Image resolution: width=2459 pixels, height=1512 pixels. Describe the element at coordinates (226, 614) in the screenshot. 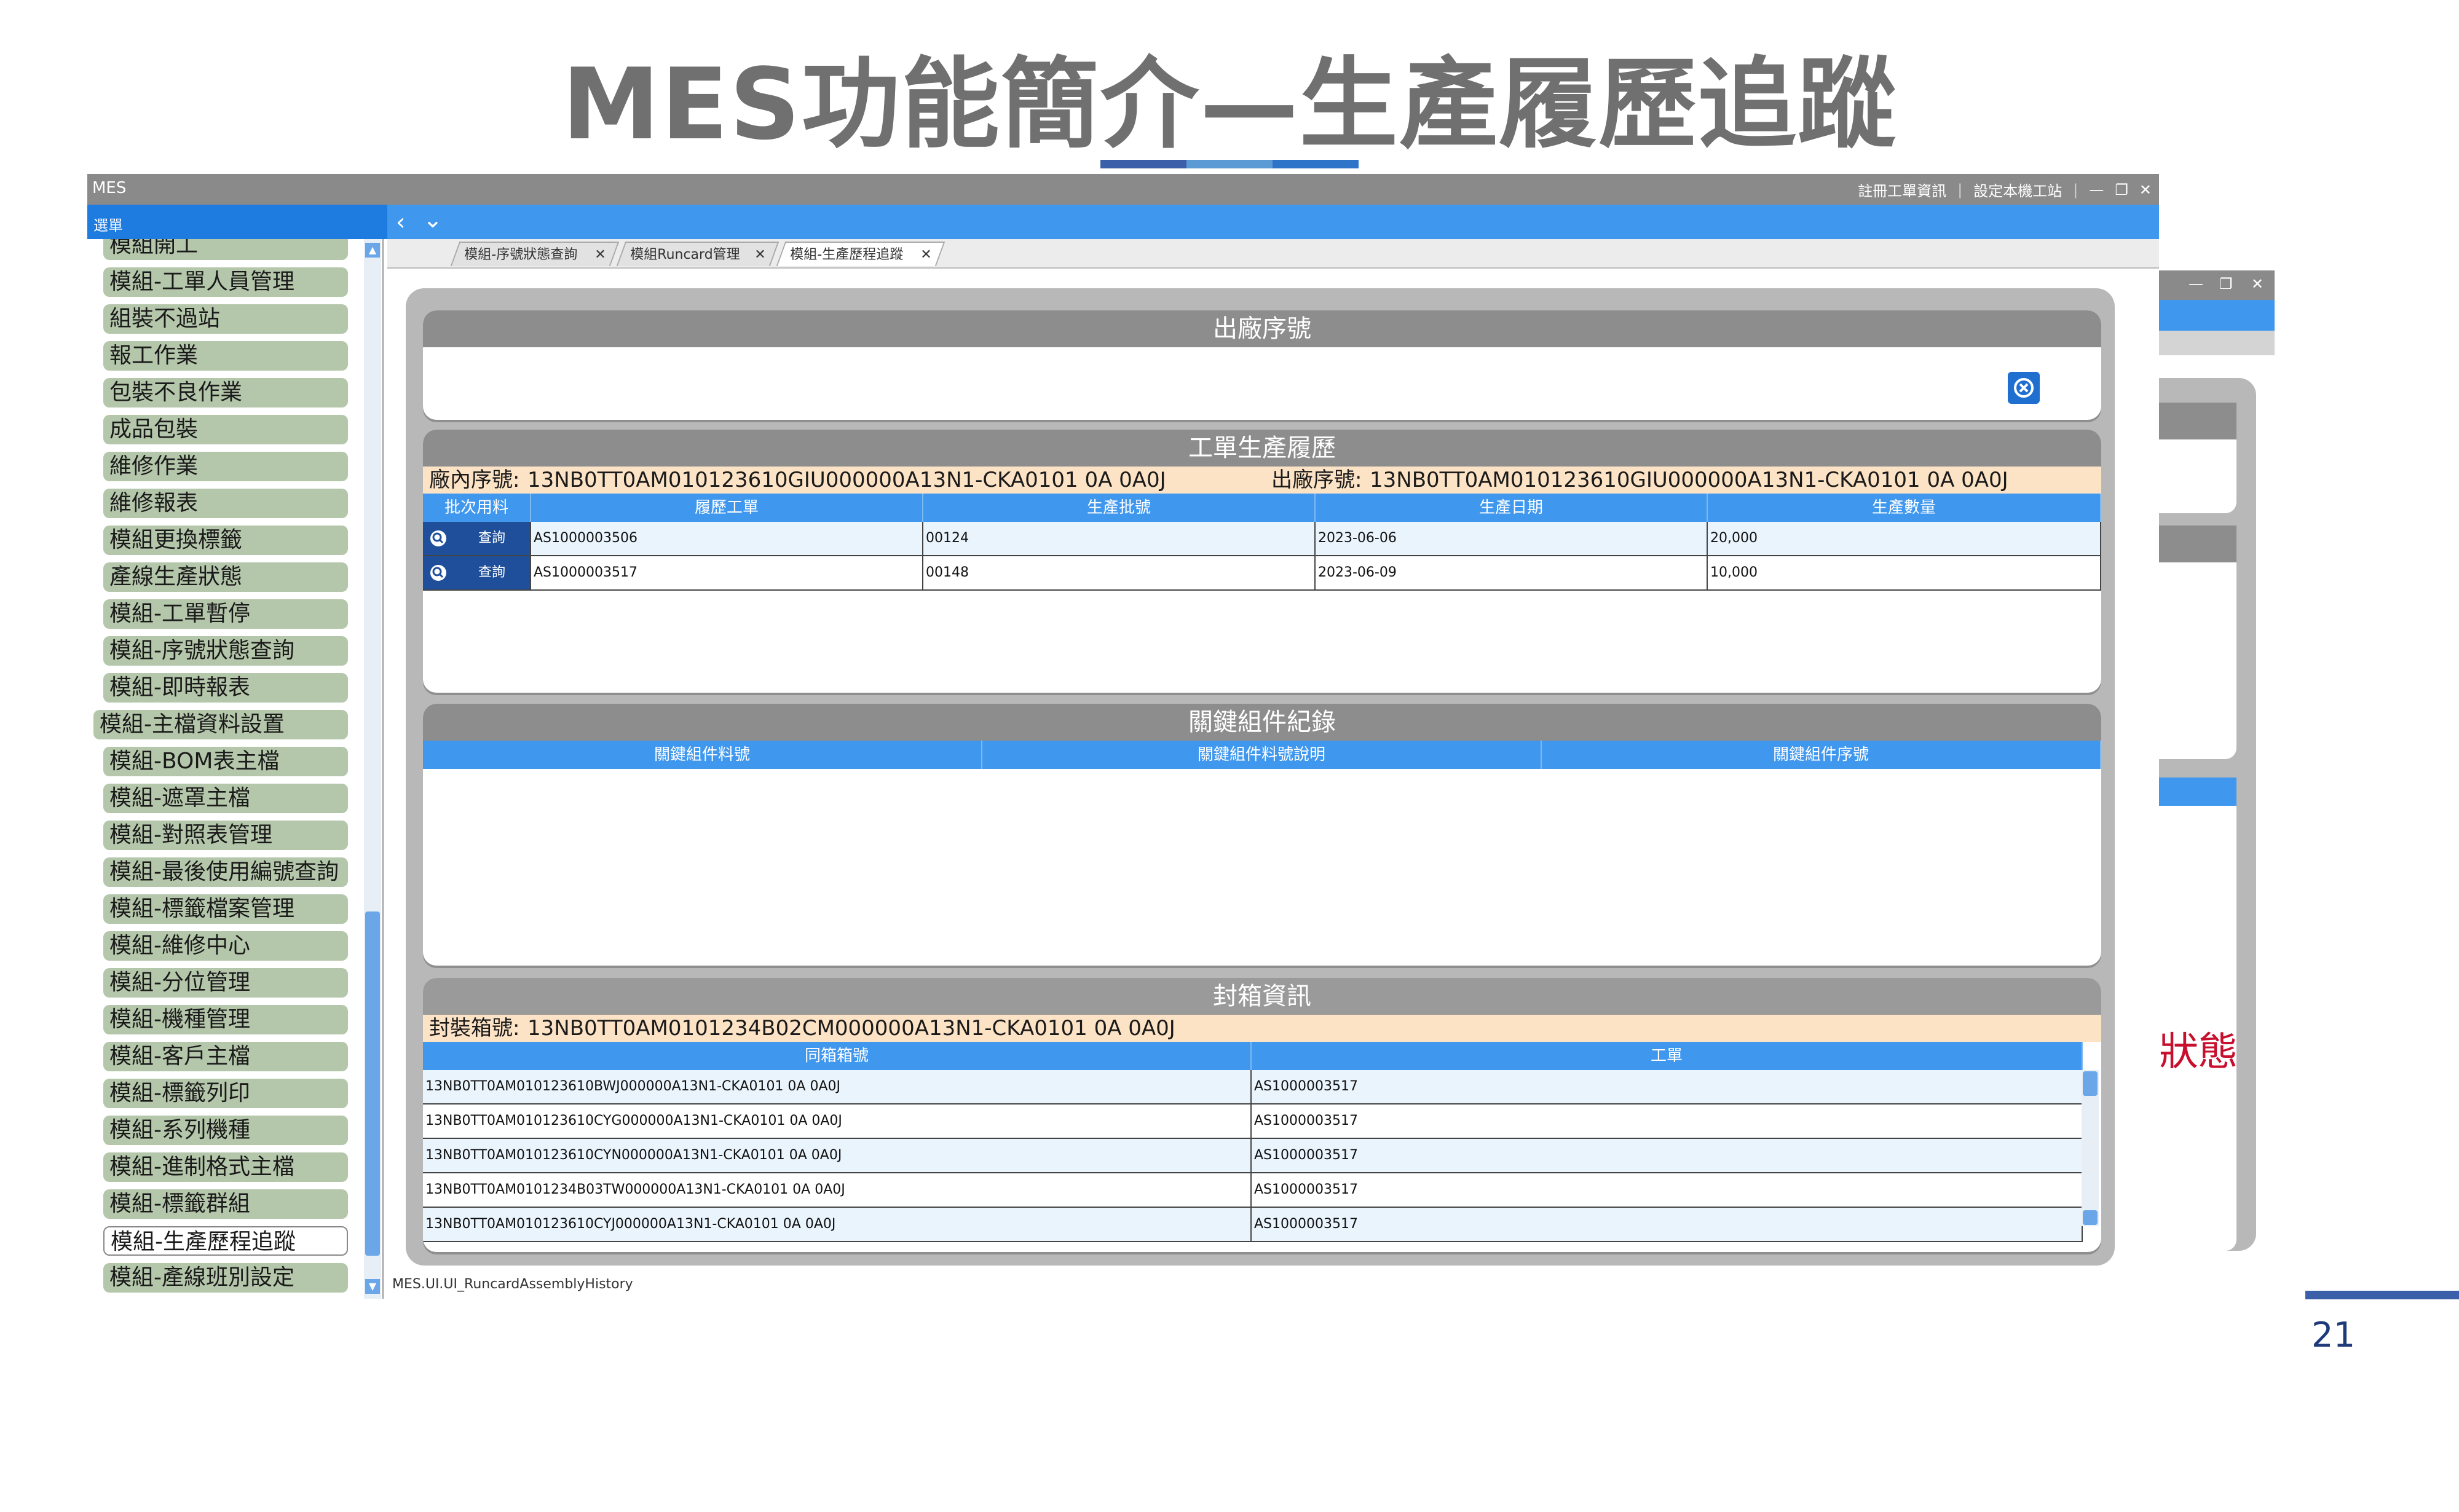

I see `sidebar-item: 模組-工單暫停` at that location.